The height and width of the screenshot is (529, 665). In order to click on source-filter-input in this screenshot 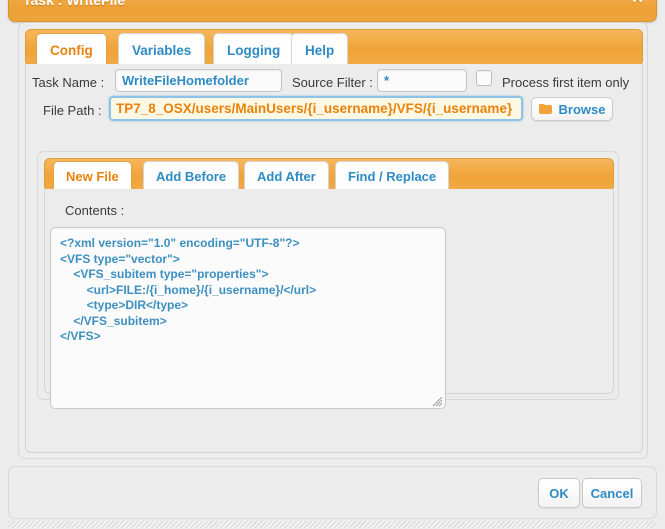, I will do `click(422, 80)`.